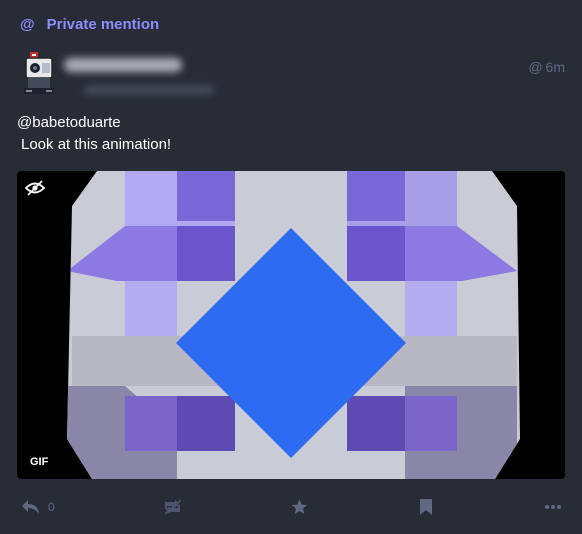 This screenshot has width=582, height=534. I want to click on account-handle-blurred, so click(149, 90).